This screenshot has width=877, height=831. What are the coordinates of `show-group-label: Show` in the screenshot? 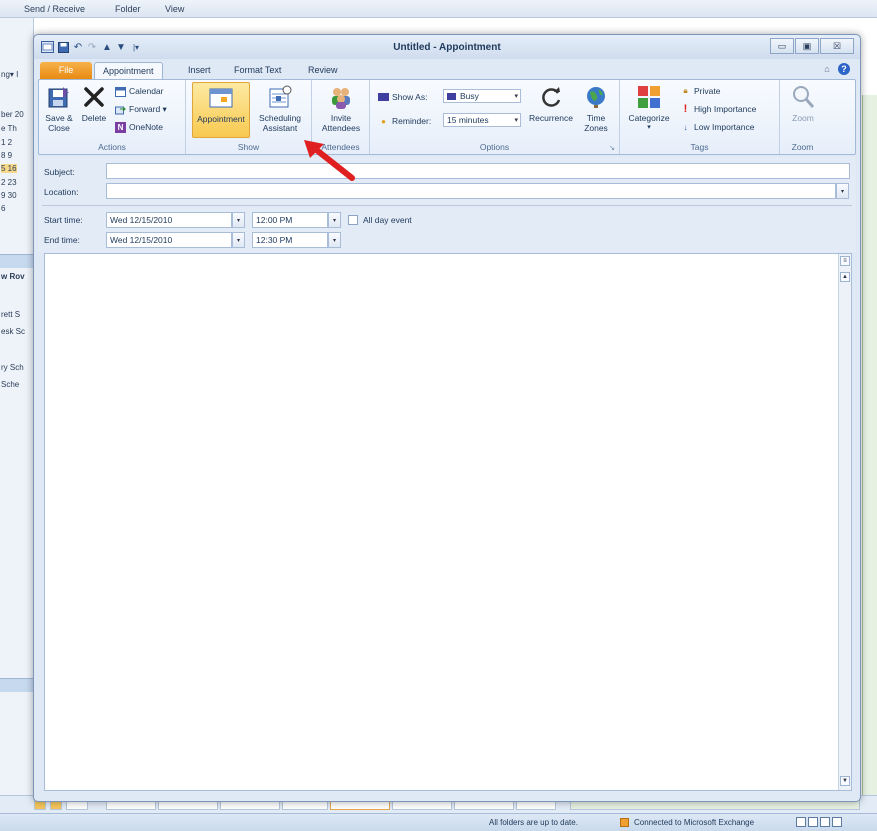 It's located at (248, 147).